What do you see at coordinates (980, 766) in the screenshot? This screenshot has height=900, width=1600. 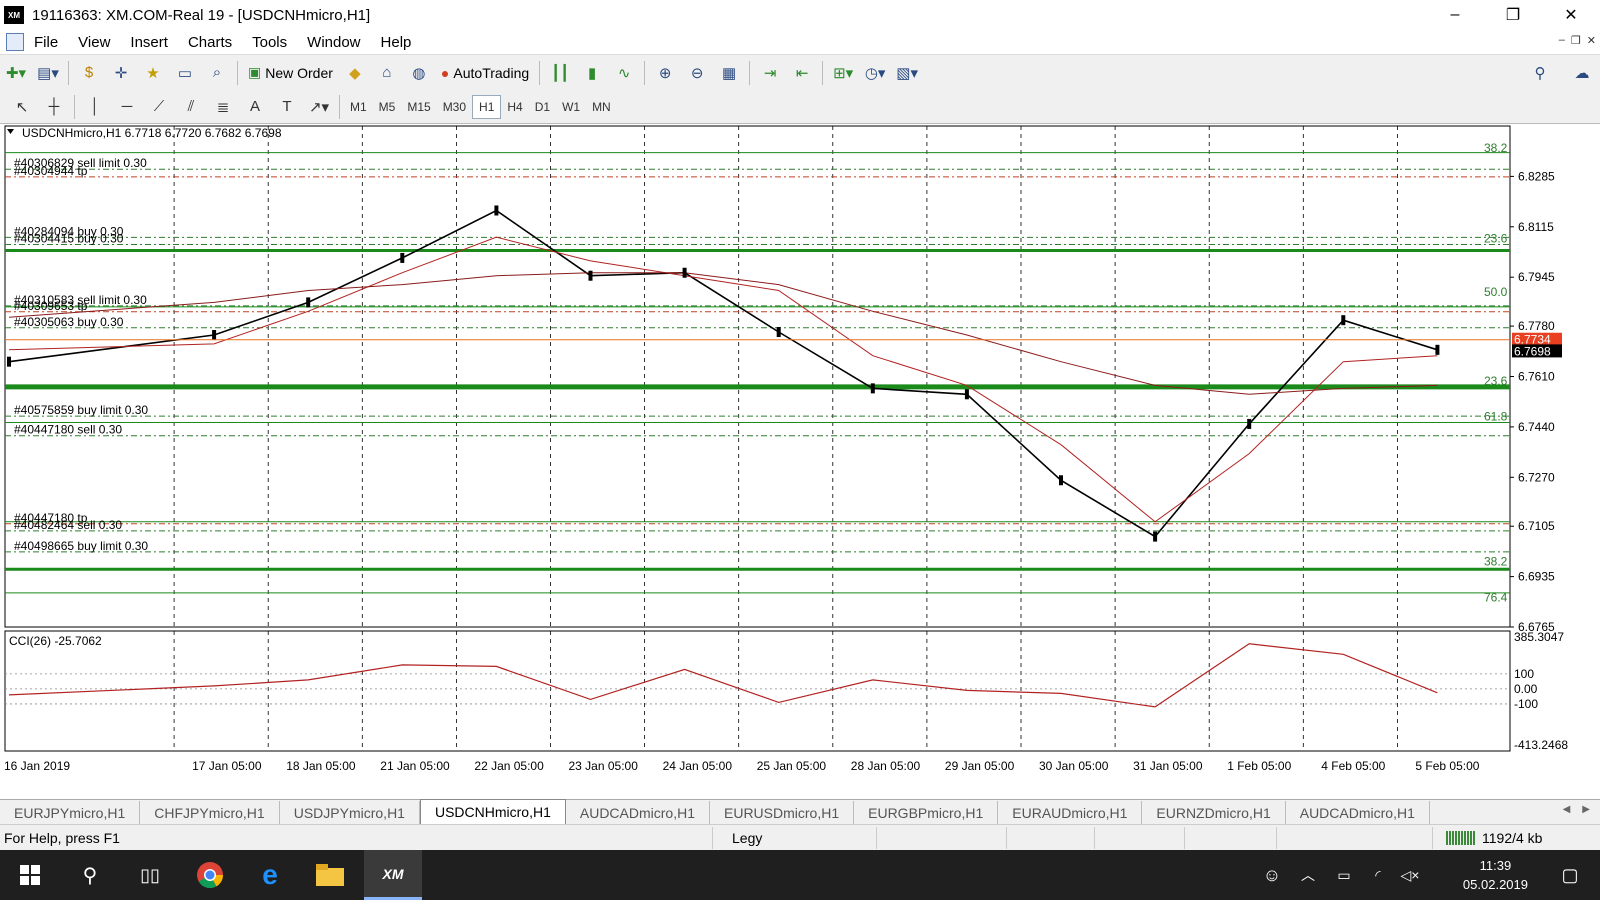 I see `date-axis-label: 29 Jan 05:00` at bounding box center [980, 766].